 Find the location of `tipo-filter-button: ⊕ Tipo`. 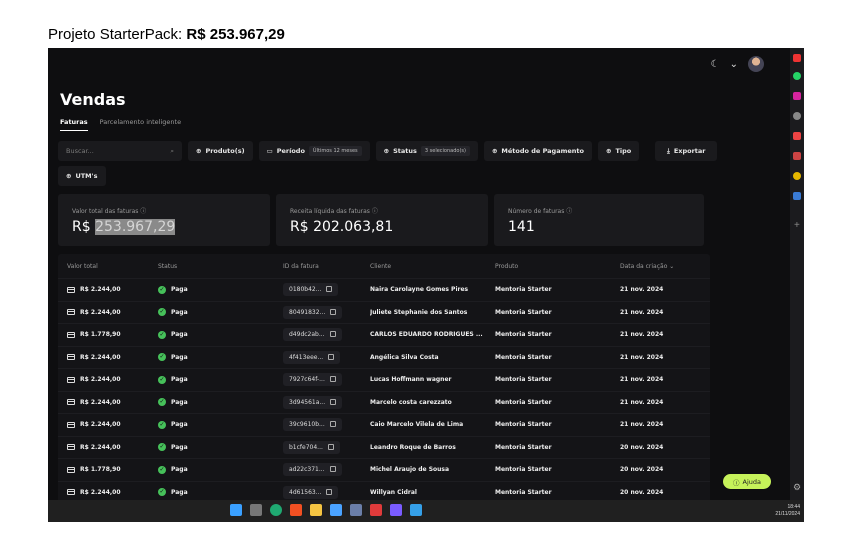

tipo-filter-button: ⊕ Tipo is located at coordinates (618, 151).